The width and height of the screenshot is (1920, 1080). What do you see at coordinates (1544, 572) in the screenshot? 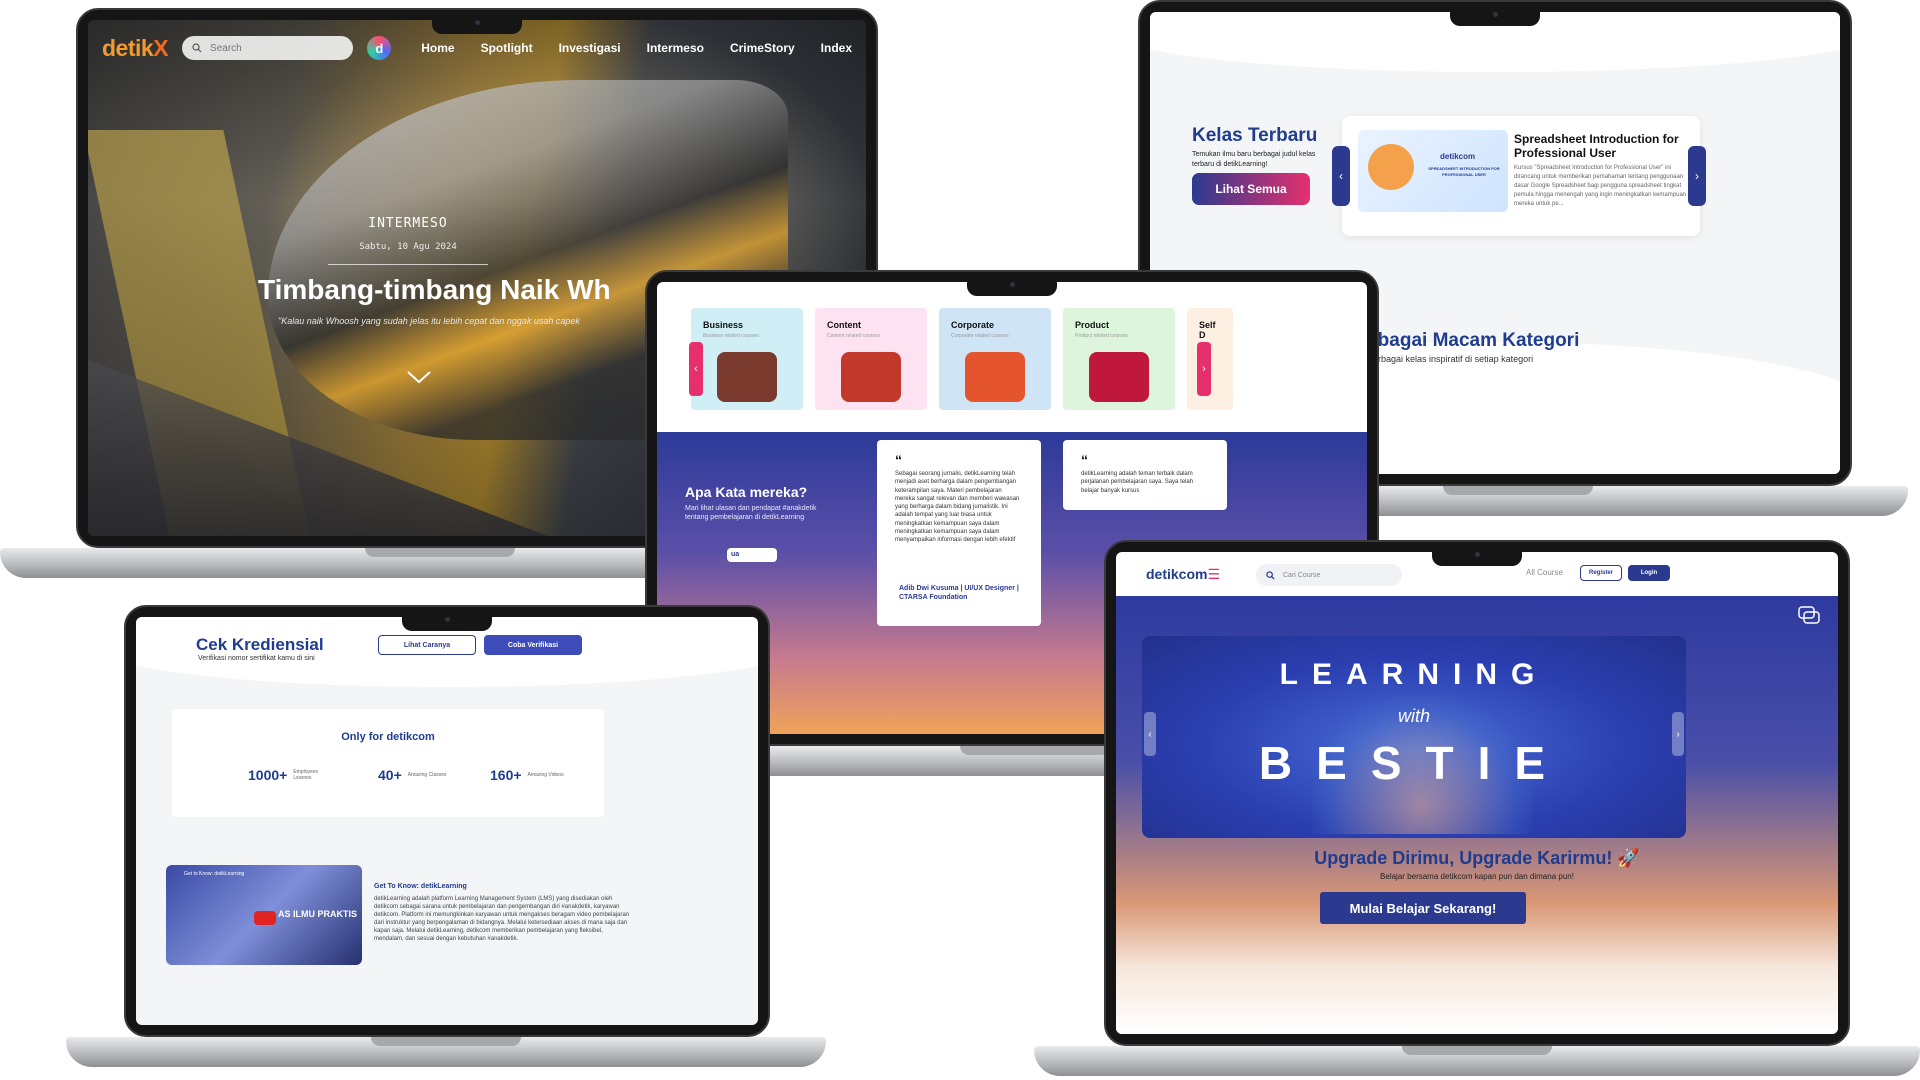
I see `all-course-link: All Course` at bounding box center [1544, 572].